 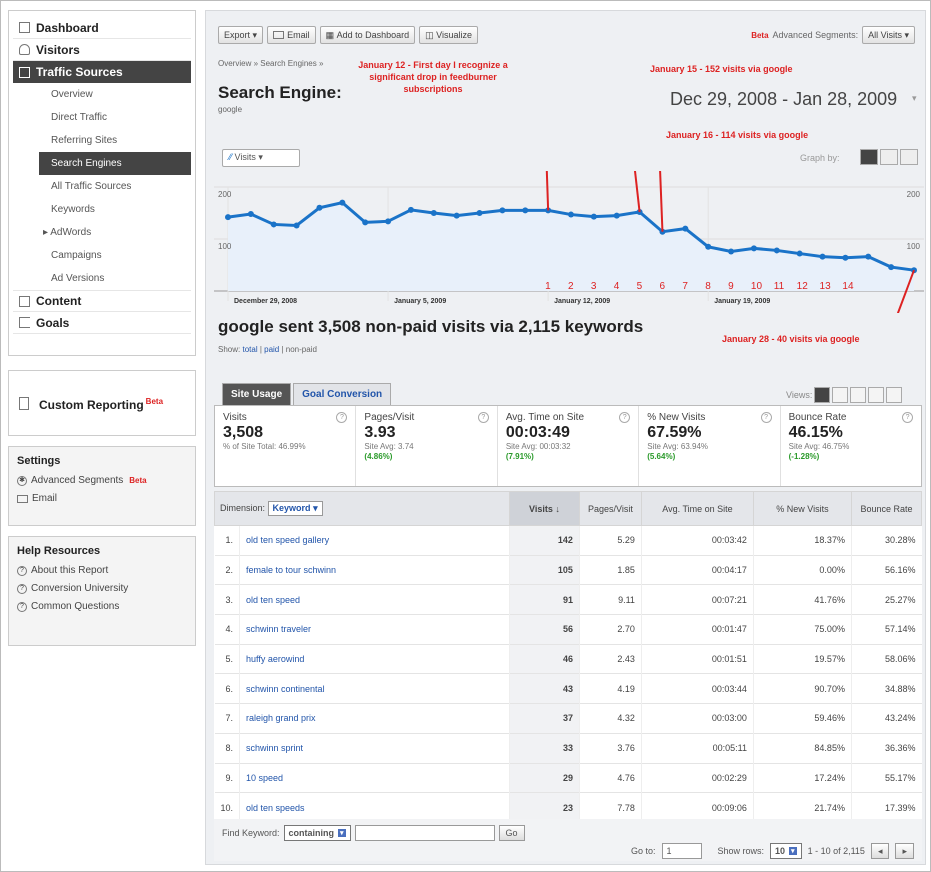 What do you see at coordinates (257, 394) in the screenshot?
I see `tab-site-usage: Site Usage` at bounding box center [257, 394].